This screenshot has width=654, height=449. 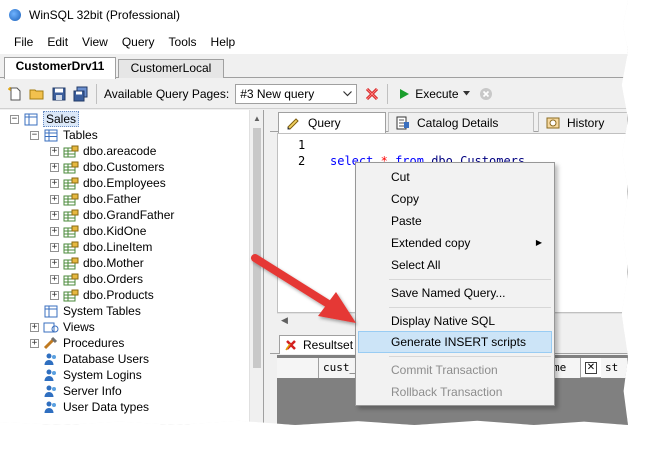 What do you see at coordinates (57, 42) in the screenshot?
I see `menu-edit: Edit` at bounding box center [57, 42].